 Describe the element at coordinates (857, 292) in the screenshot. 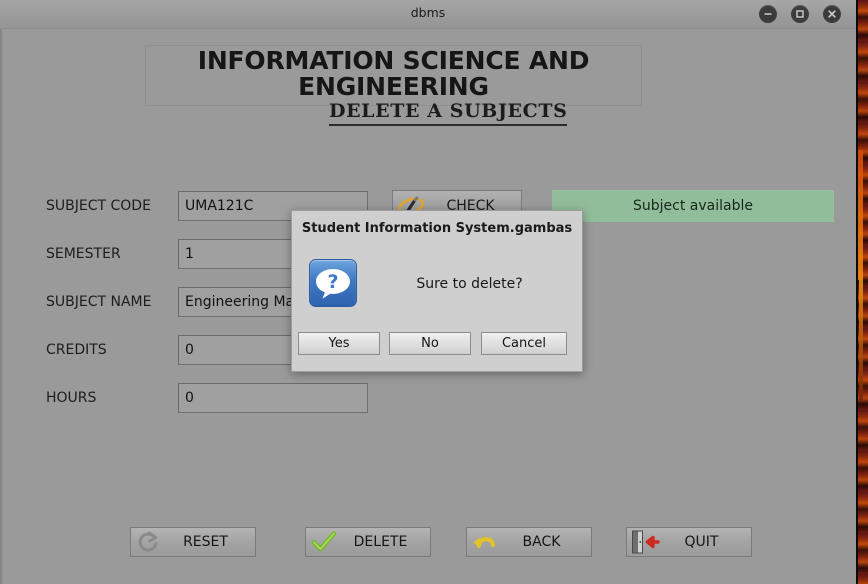

I see `window-edge-shadow` at that location.